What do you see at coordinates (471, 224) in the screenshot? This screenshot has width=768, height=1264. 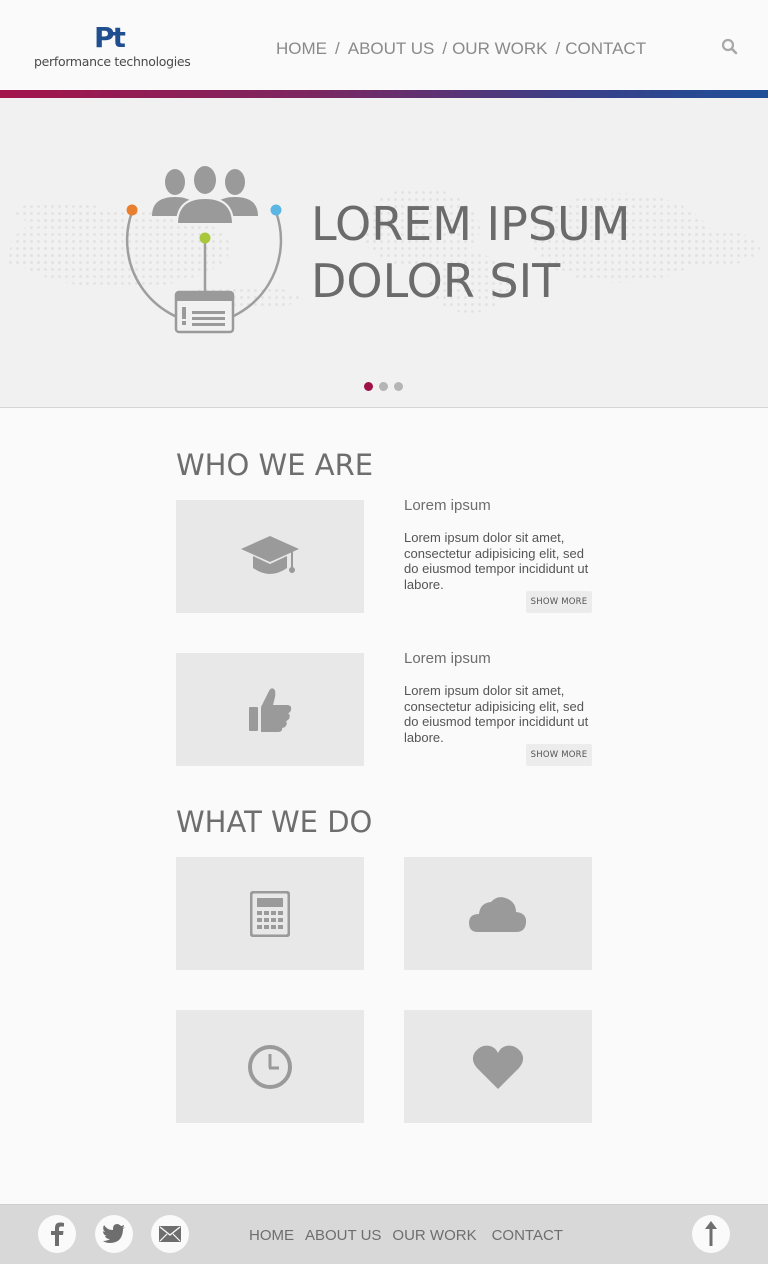 I see `hero-title-line-1: LOREM IPSUM` at bounding box center [471, 224].